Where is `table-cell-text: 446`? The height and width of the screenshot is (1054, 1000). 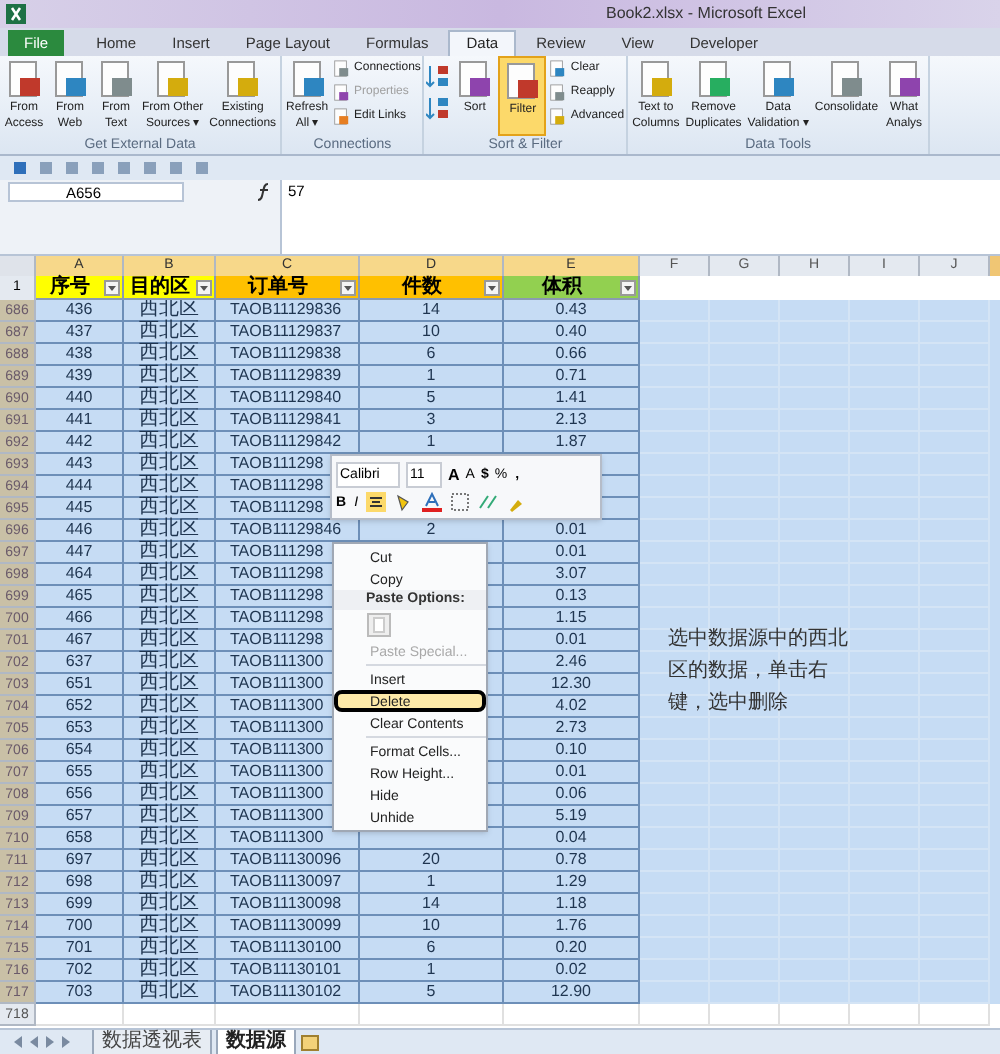 table-cell-text: 446 is located at coordinates (79, 530).